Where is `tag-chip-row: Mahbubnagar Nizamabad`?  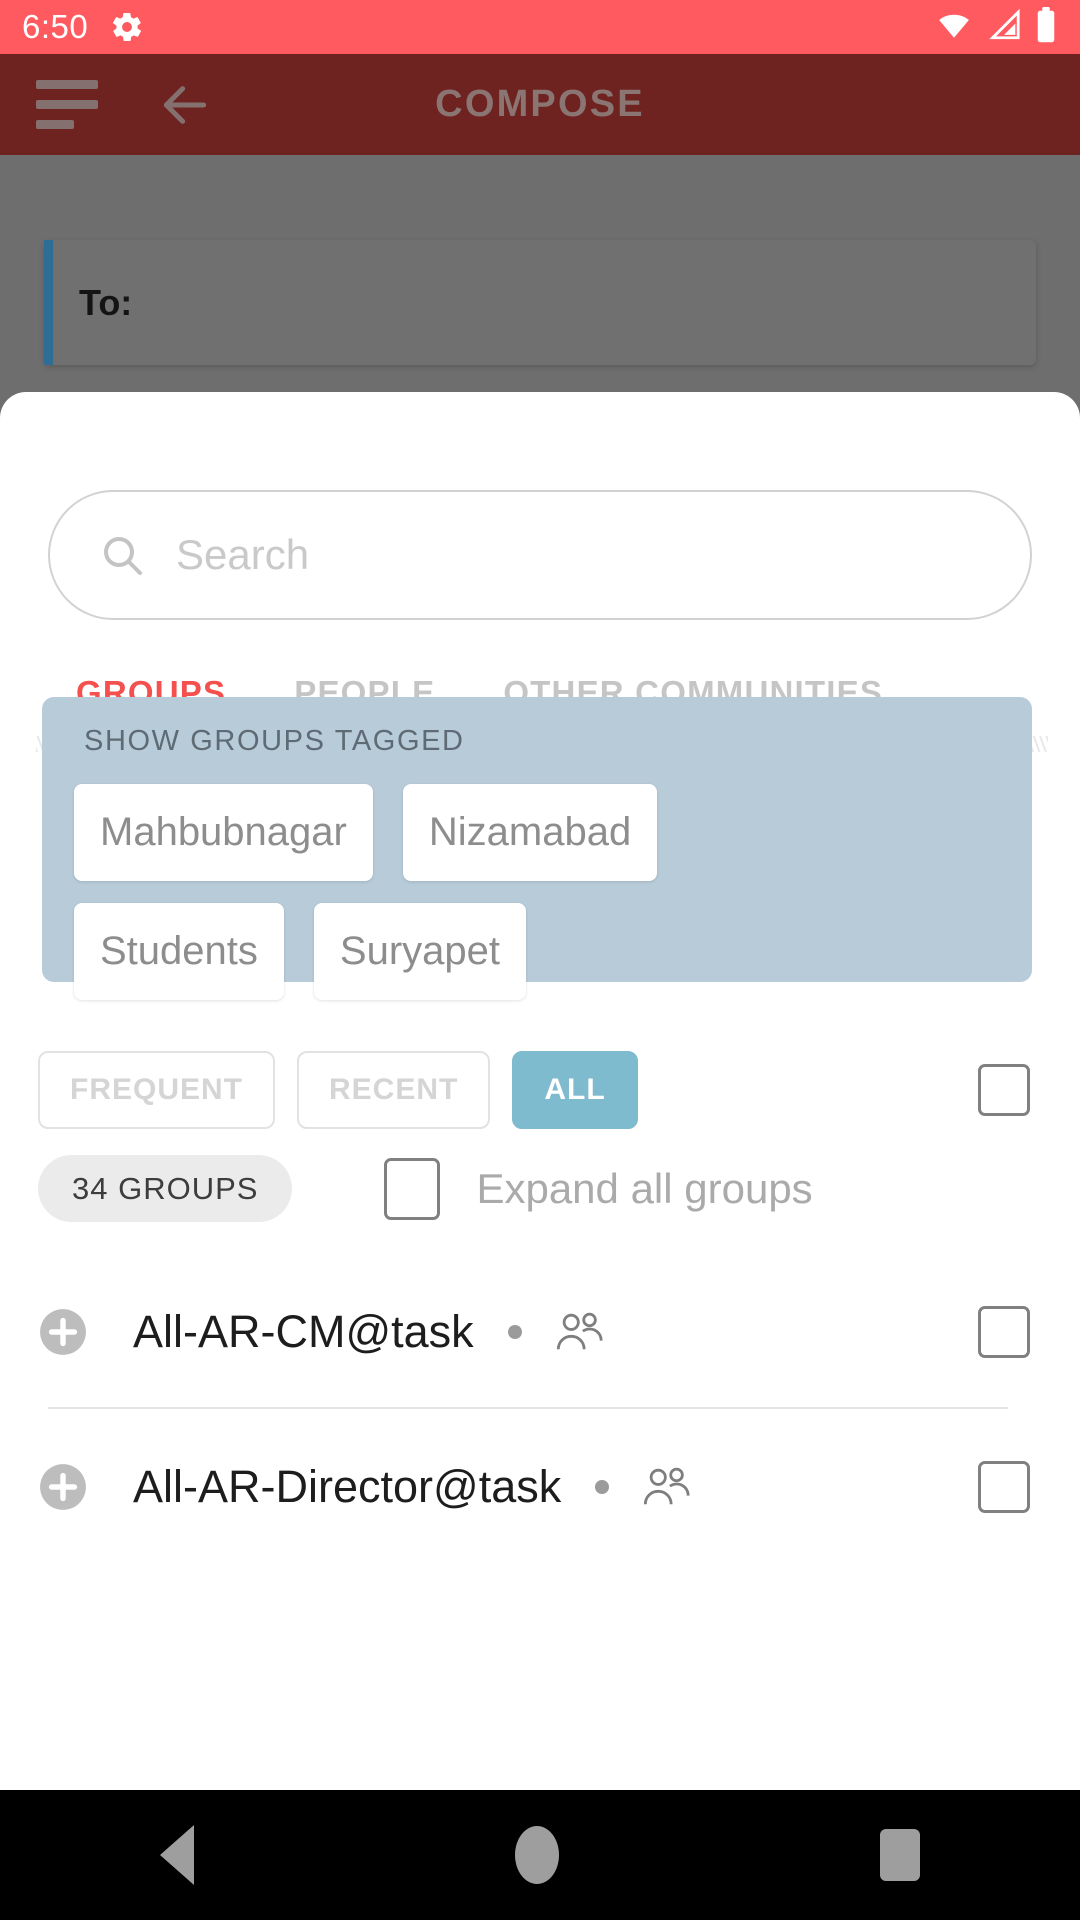 tag-chip-row: Mahbubnagar Nizamabad is located at coordinates (553, 832).